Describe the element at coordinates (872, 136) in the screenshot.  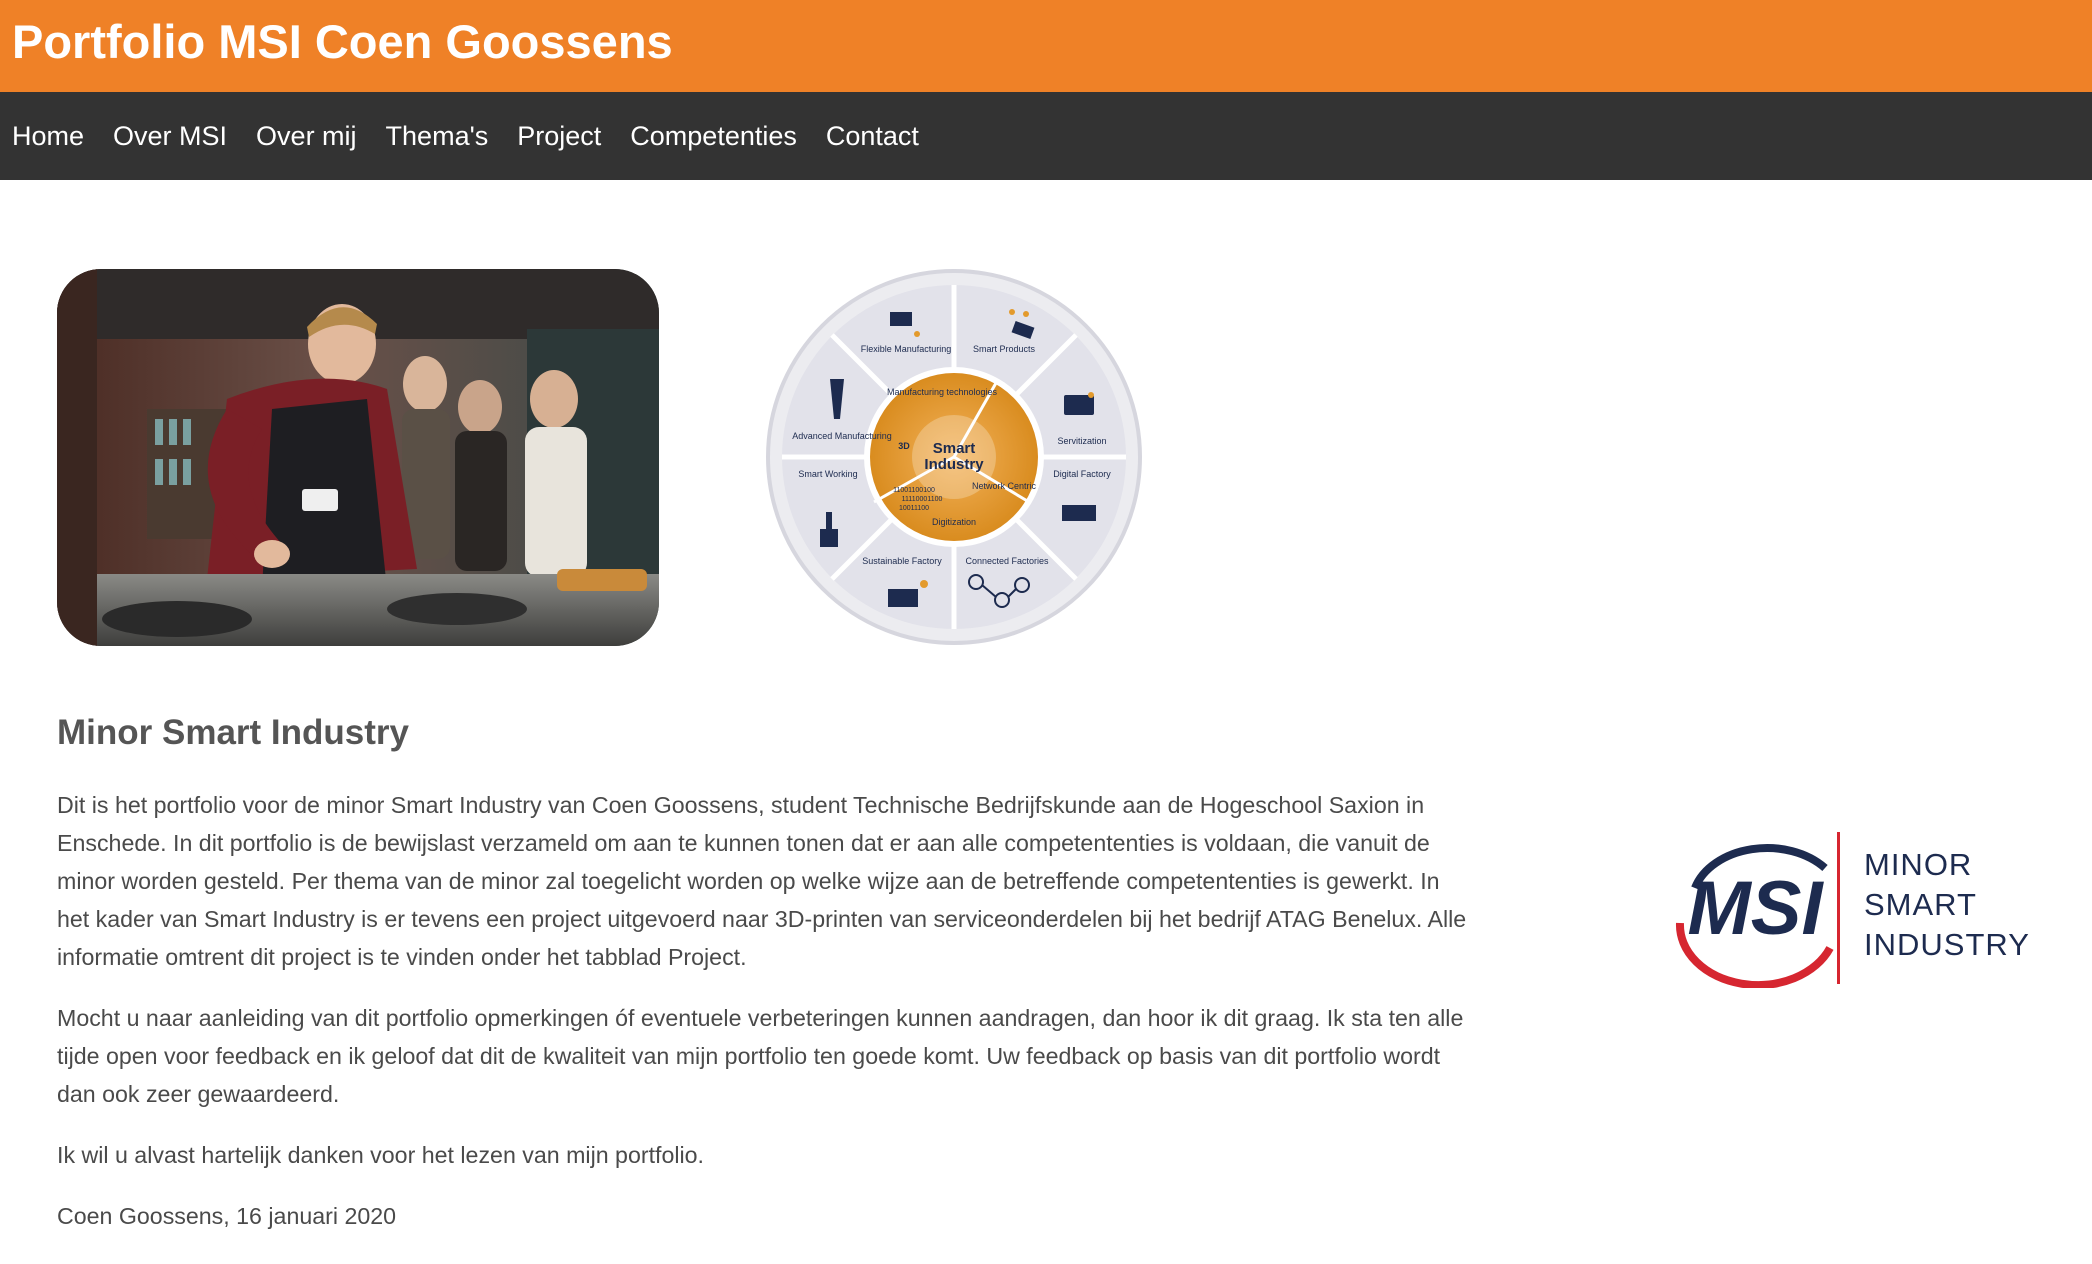
I see `nav-contact: Contact` at that location.